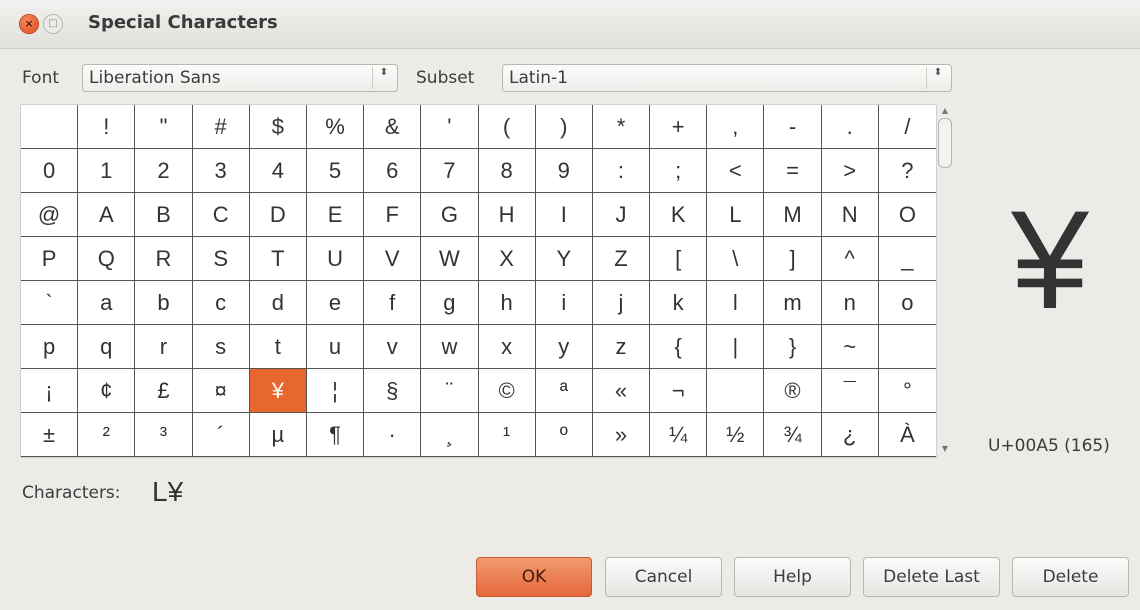  I want to click on character-cell: B, so click(164, 215).